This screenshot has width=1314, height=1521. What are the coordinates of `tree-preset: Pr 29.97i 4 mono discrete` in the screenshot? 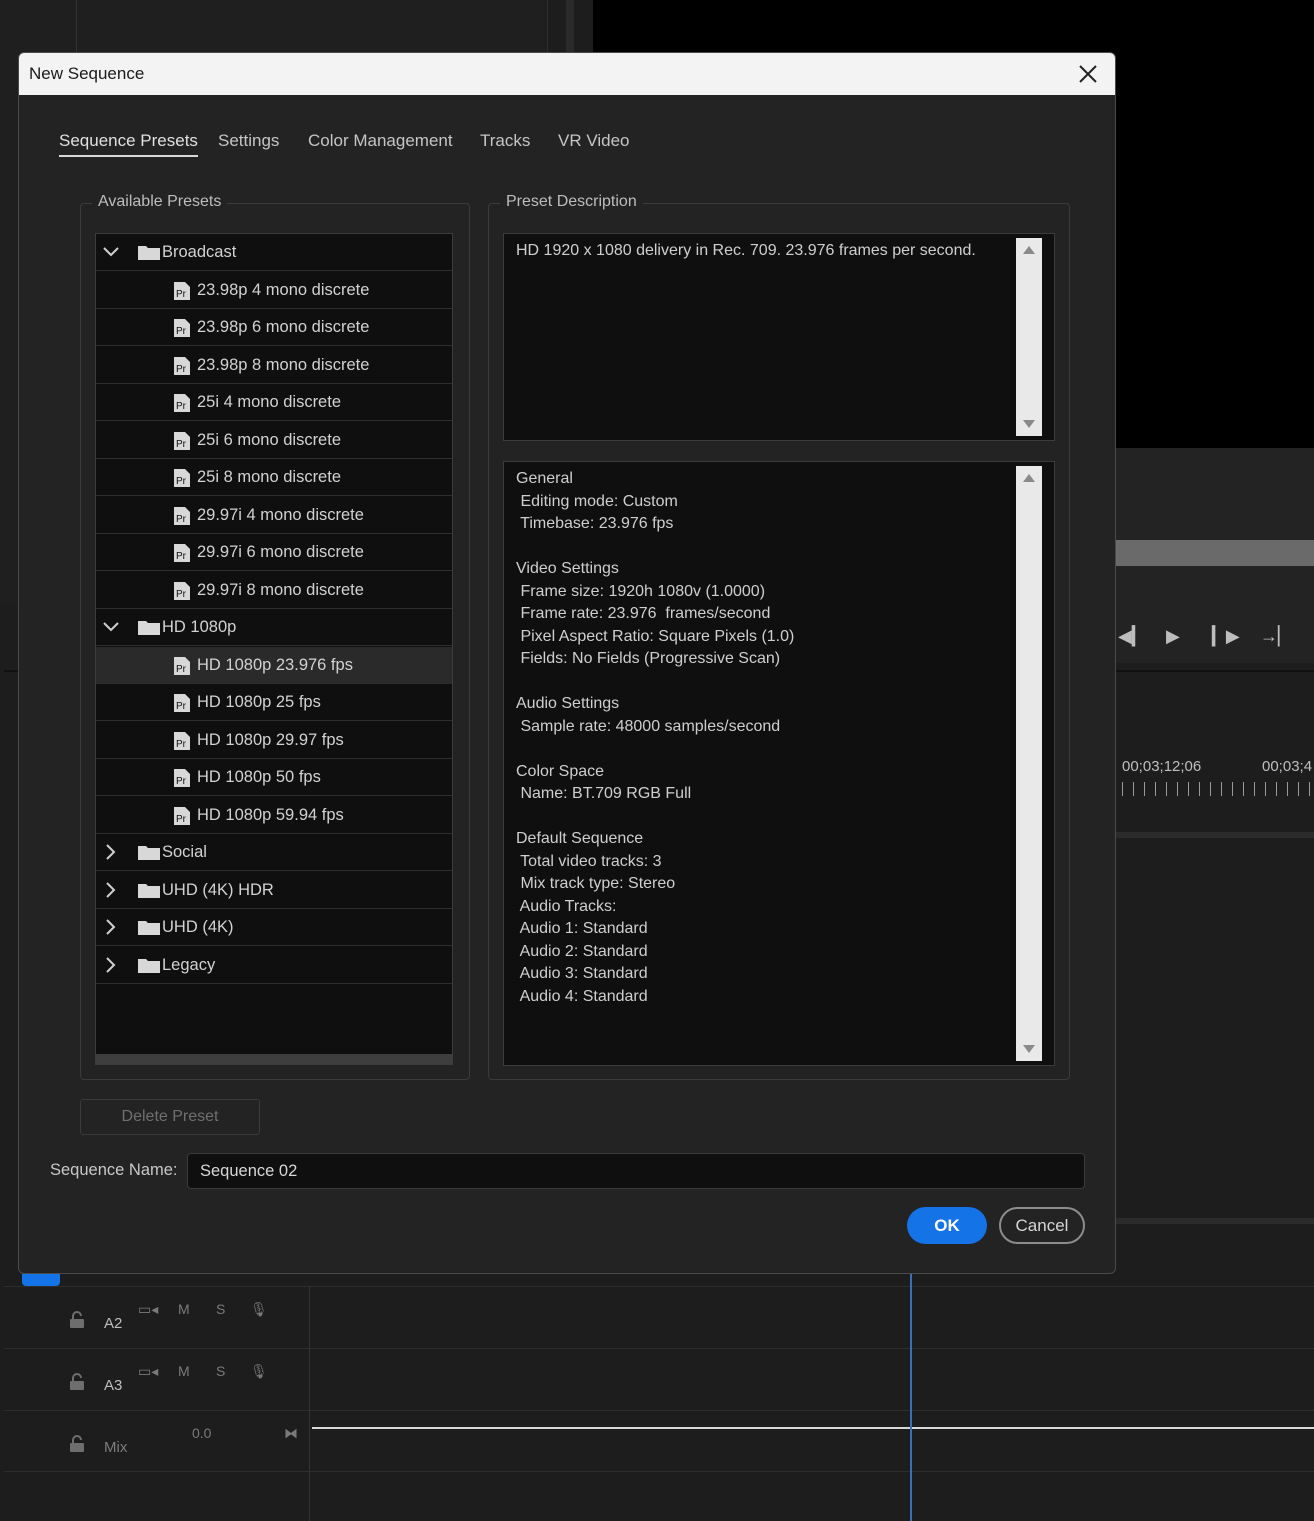 It's located at (274, 515).